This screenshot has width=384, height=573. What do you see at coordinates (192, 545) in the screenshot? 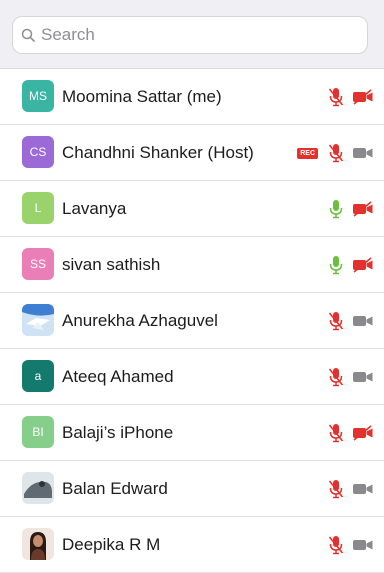
I see `participant-row: Deepika R M` at bounding box center [192, 545].